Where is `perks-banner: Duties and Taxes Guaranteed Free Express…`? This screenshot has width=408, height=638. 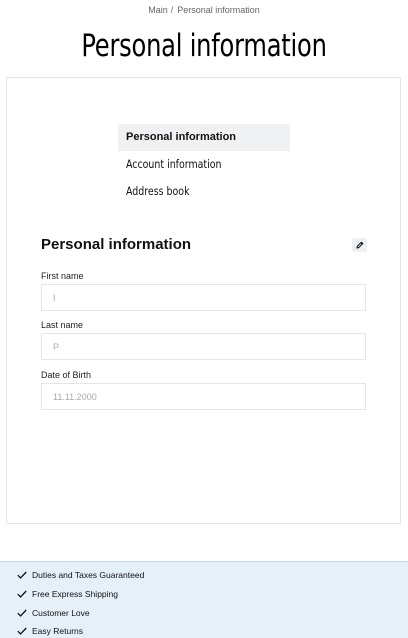
perks-banner: Duties and Taxes Guaranteed Free Express… is located at coordinates (204, 599).